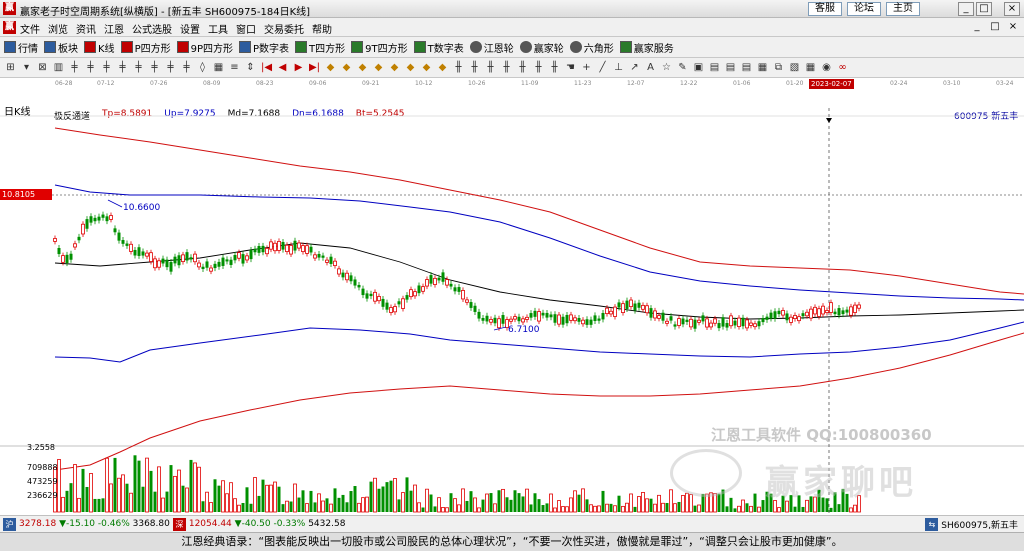  What do you see at coordinates (320, 47) in the screenshot?
I see `tb-t-square: T四方形` at bounding box center [320, 47].